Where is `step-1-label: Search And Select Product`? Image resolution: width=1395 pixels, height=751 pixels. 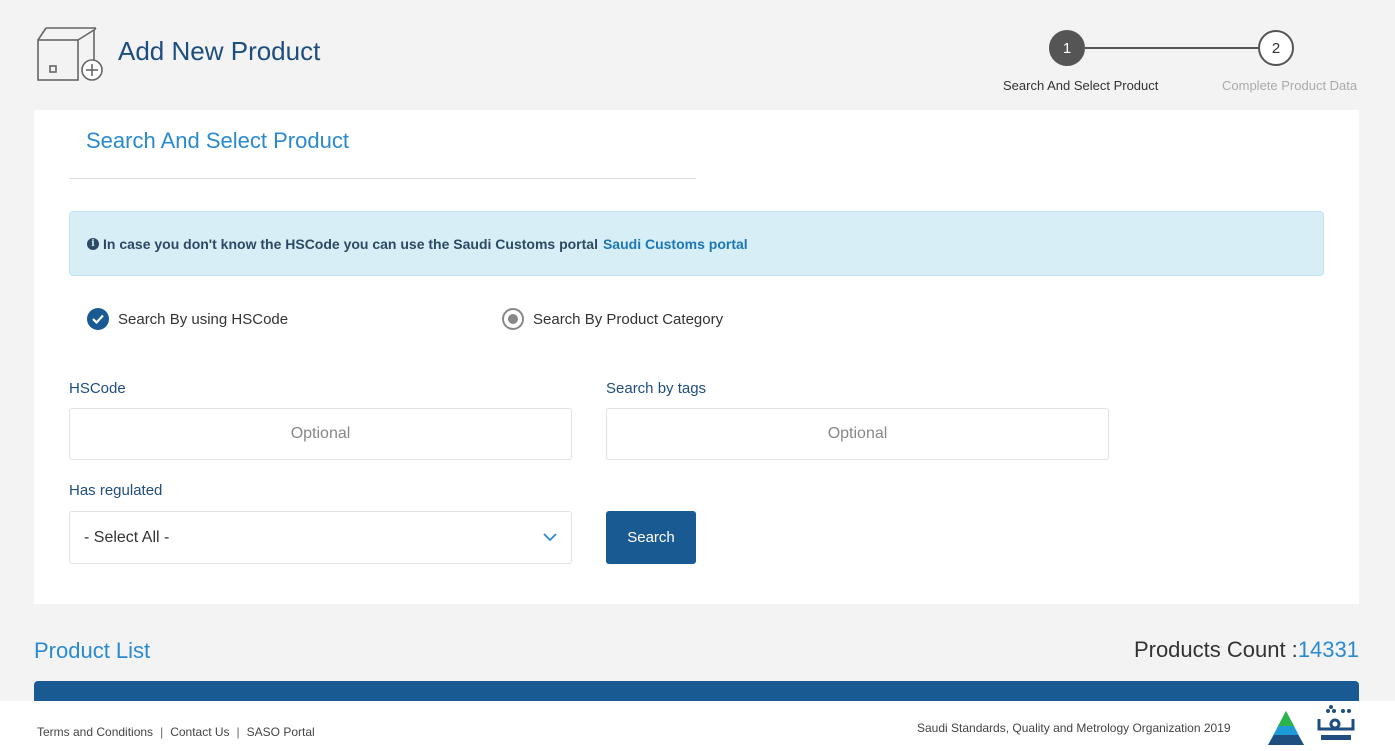 step-1-label: Search And Select Product is located at coordinates (1081, 85).